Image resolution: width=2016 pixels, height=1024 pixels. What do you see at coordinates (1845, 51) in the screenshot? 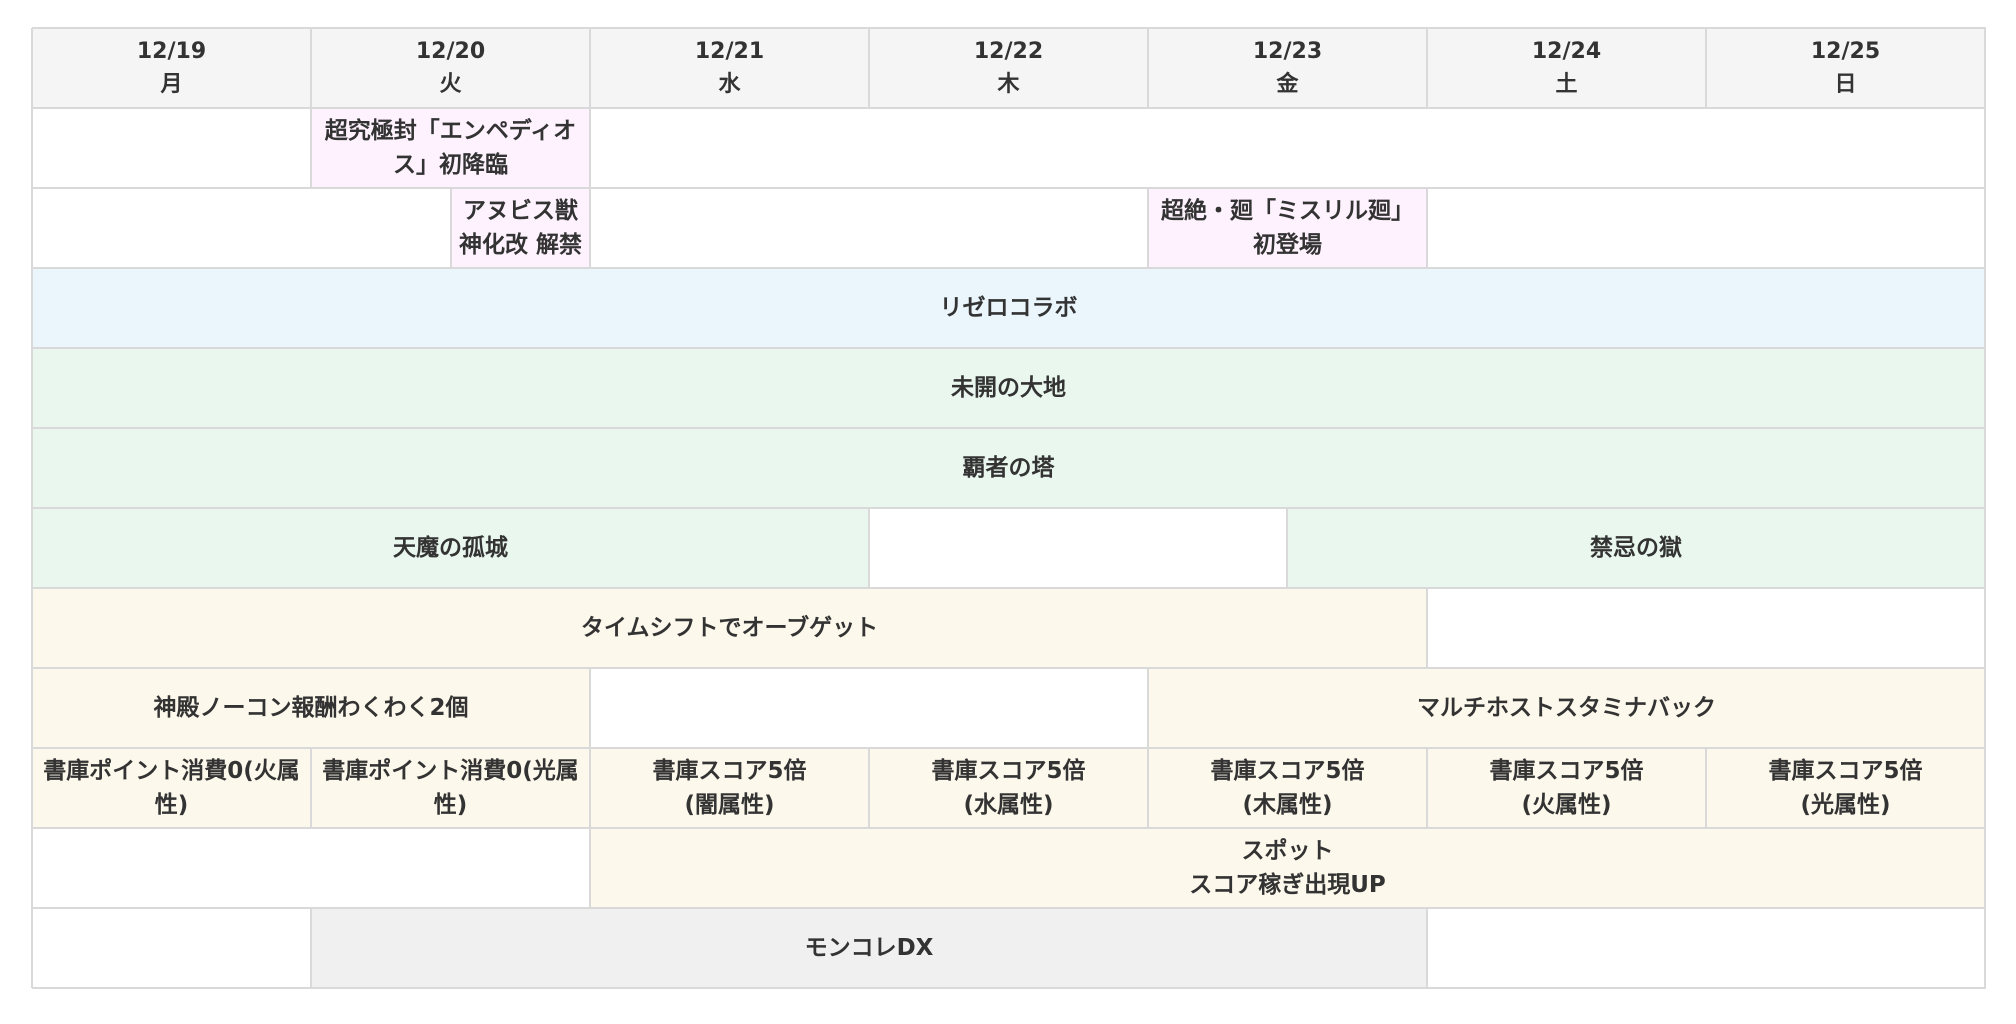
I see `header-date: 12/25` at bounding box center [1845, 51].